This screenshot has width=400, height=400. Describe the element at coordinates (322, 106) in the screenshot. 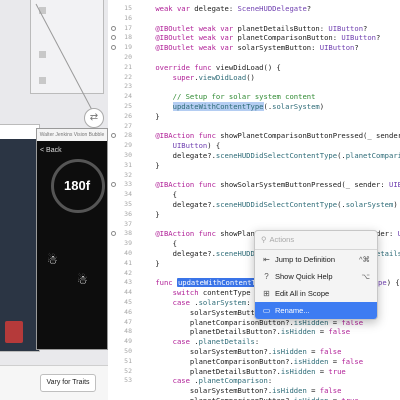

I see `code-token: )` at that location.